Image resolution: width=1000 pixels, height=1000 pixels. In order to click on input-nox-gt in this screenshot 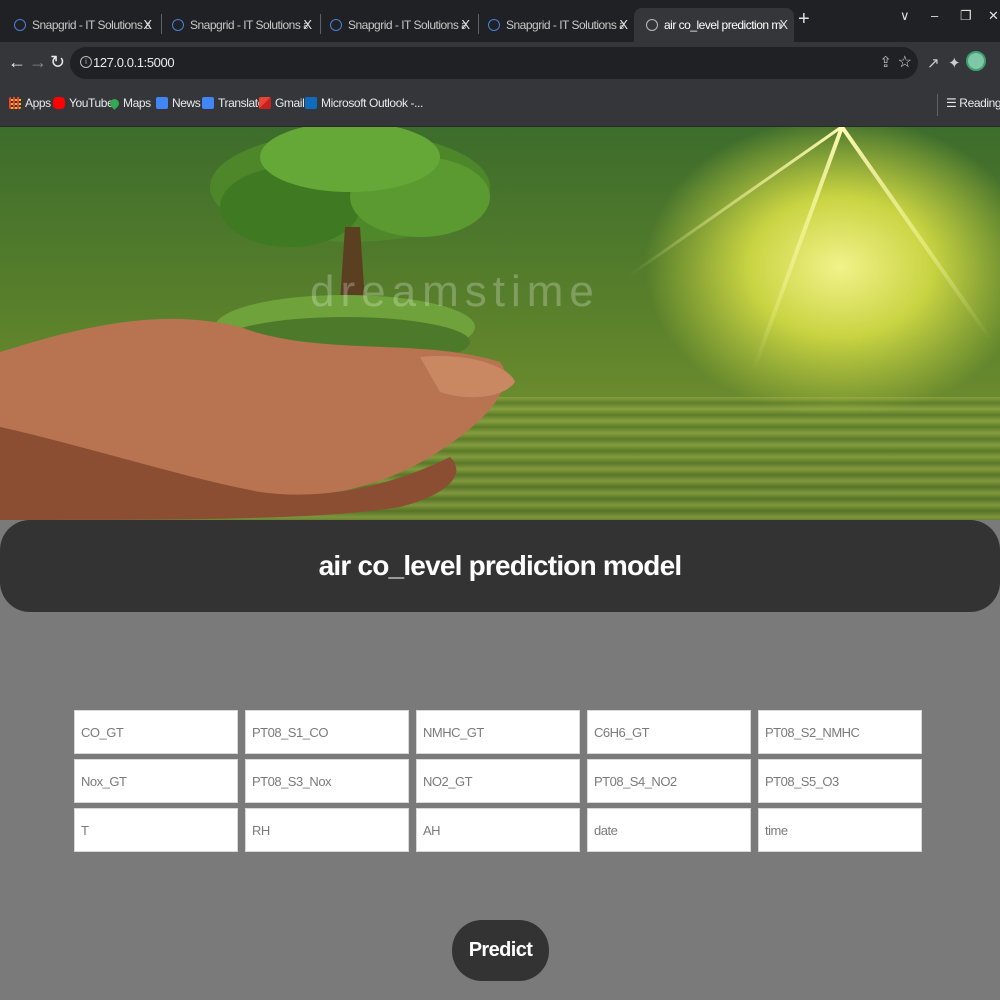, I will do `click(156, 781)`.